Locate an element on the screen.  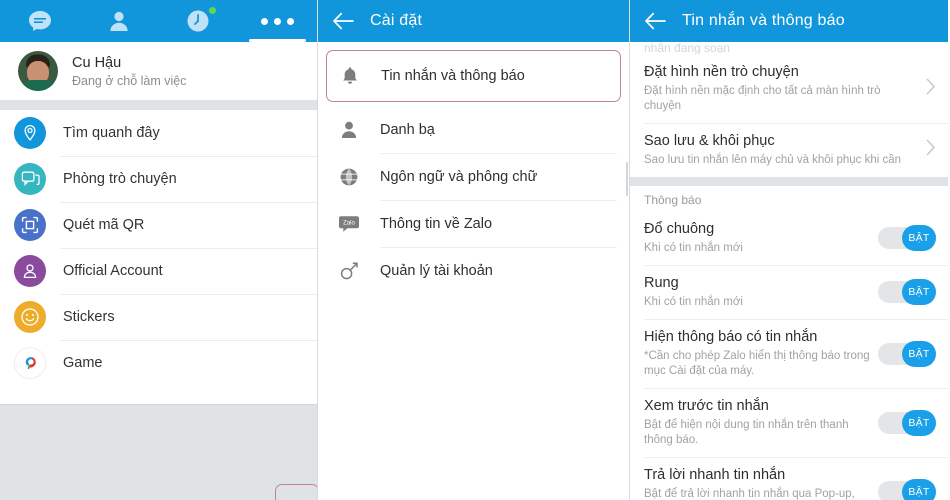
menu-item-label: Quét mã QR is located at coordinates (104, 225).